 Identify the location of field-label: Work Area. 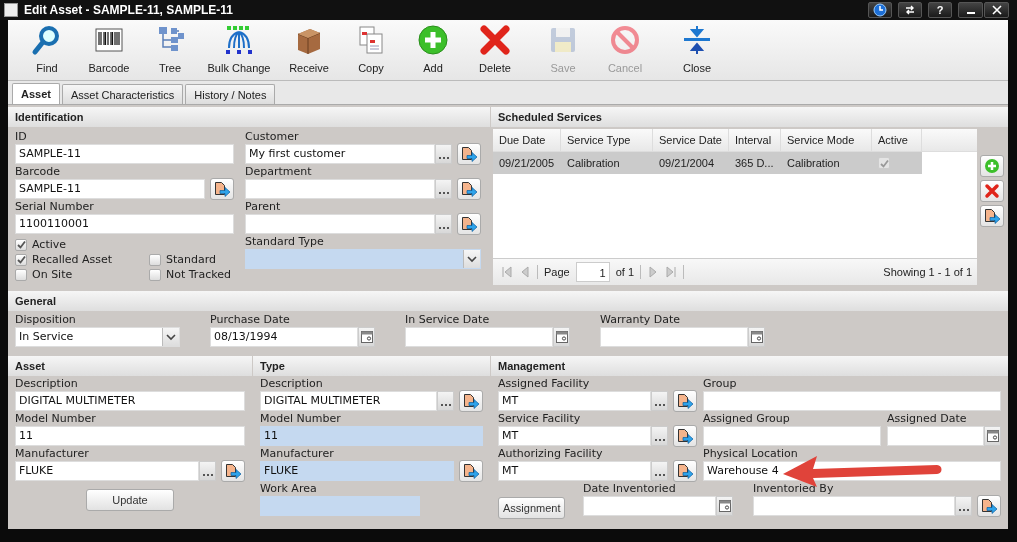
(289, 488).